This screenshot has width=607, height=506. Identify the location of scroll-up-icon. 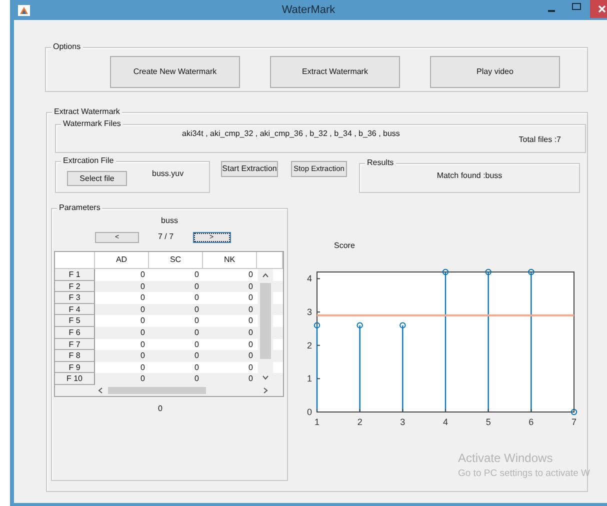
(265, 275).